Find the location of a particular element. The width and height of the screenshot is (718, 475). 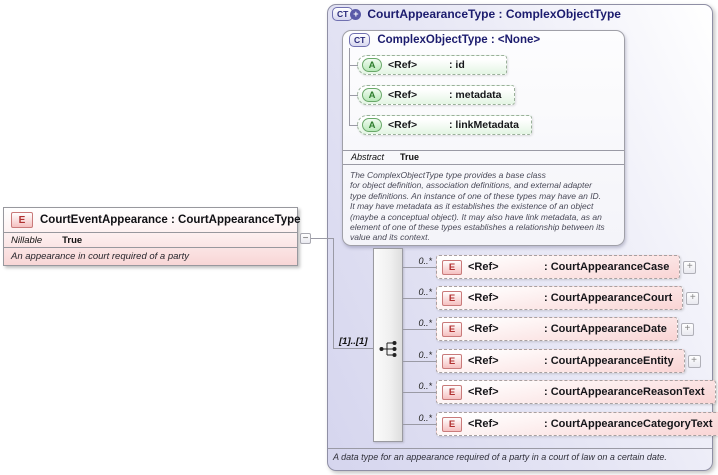

element-box: E <Ref> : CourtAppearanceEntity is located at coordinates (560, 361).